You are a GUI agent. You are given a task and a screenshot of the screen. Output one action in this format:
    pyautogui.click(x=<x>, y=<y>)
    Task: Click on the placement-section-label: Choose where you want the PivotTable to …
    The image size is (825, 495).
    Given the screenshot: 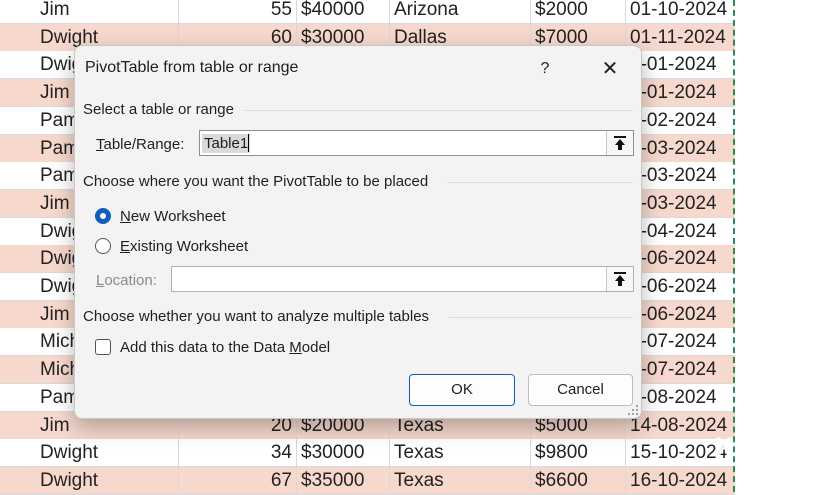 What is the action you would take?
    pyautogui.click(x=256, y=181)
    